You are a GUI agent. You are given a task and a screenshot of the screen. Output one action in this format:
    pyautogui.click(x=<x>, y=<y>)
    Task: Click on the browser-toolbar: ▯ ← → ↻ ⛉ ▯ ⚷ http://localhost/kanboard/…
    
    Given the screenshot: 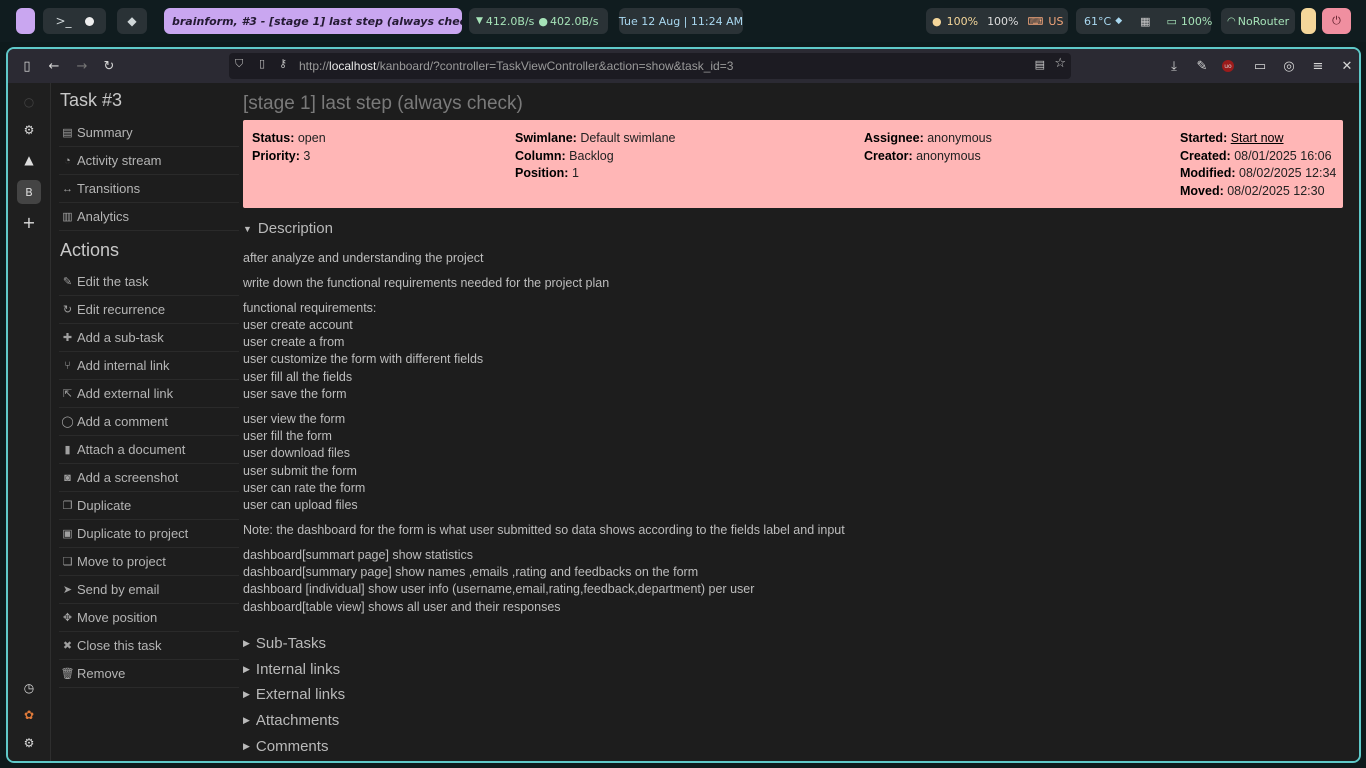 What is the action you would take?
    pyautogui.click(x=683, y=66)
    